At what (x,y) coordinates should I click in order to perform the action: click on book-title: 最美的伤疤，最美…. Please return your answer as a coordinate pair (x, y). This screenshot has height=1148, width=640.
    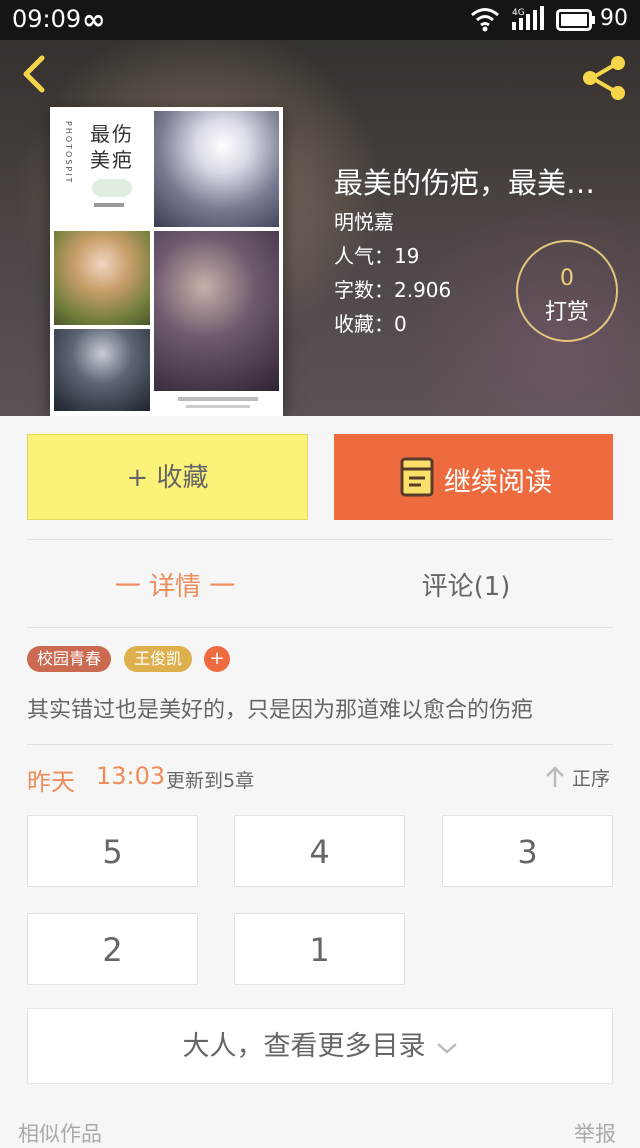
    Looking at the image, I should click on (465, 183).